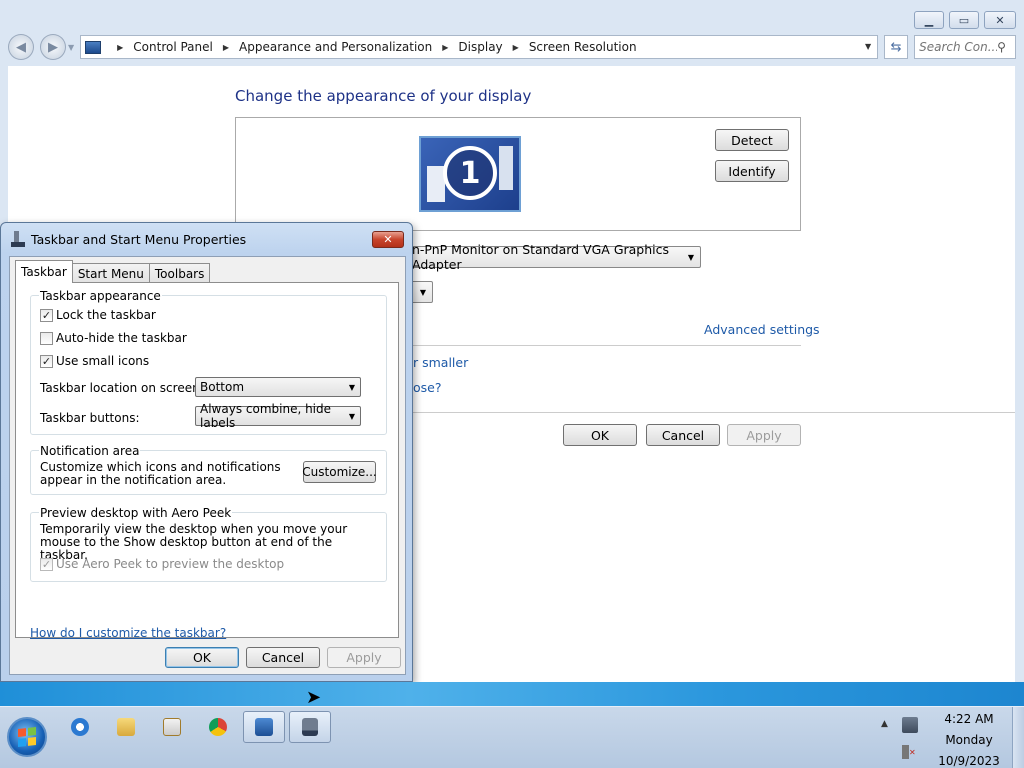  Describe the element at coordinates (335, 47) in the screenshot. I see `breadcrumb-appearance: Appearance and Personalization` at that location.